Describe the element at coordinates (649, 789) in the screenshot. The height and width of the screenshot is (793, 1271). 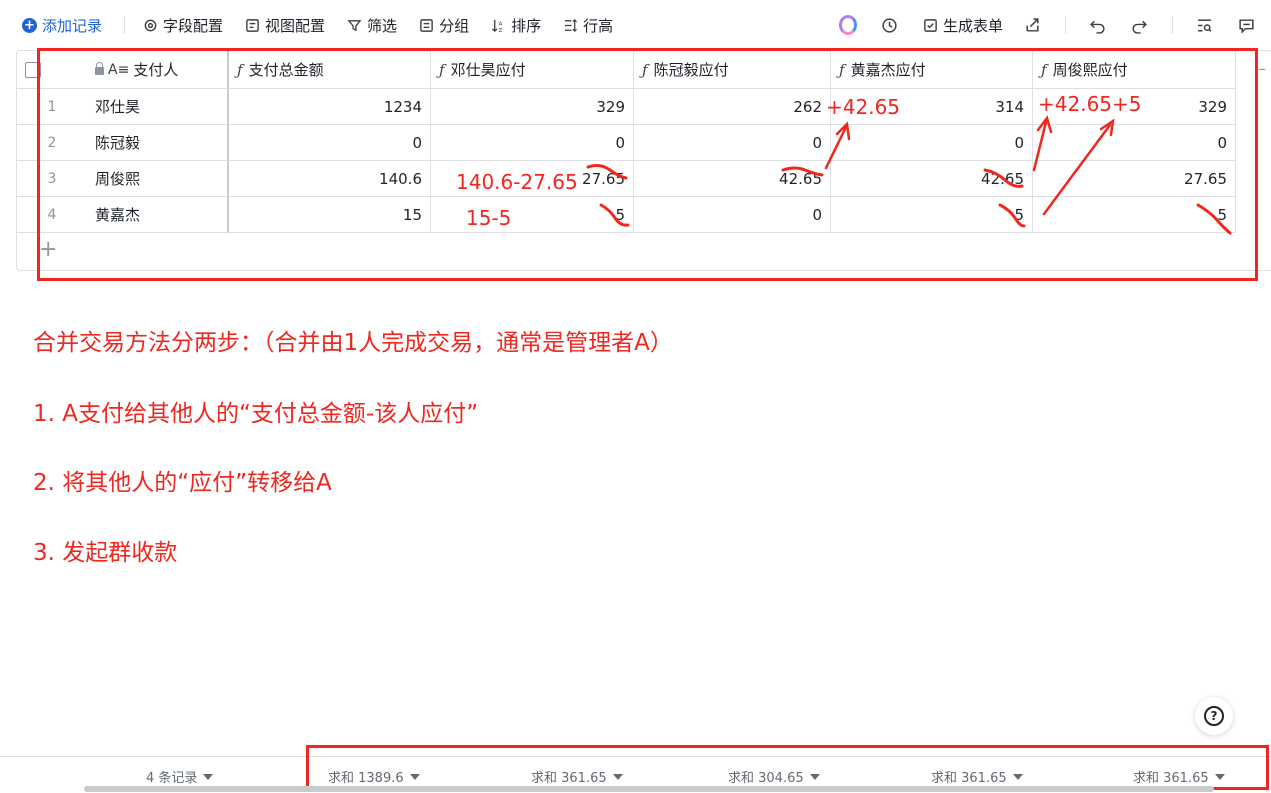
I see `horizontal-scrollbar` at that location.